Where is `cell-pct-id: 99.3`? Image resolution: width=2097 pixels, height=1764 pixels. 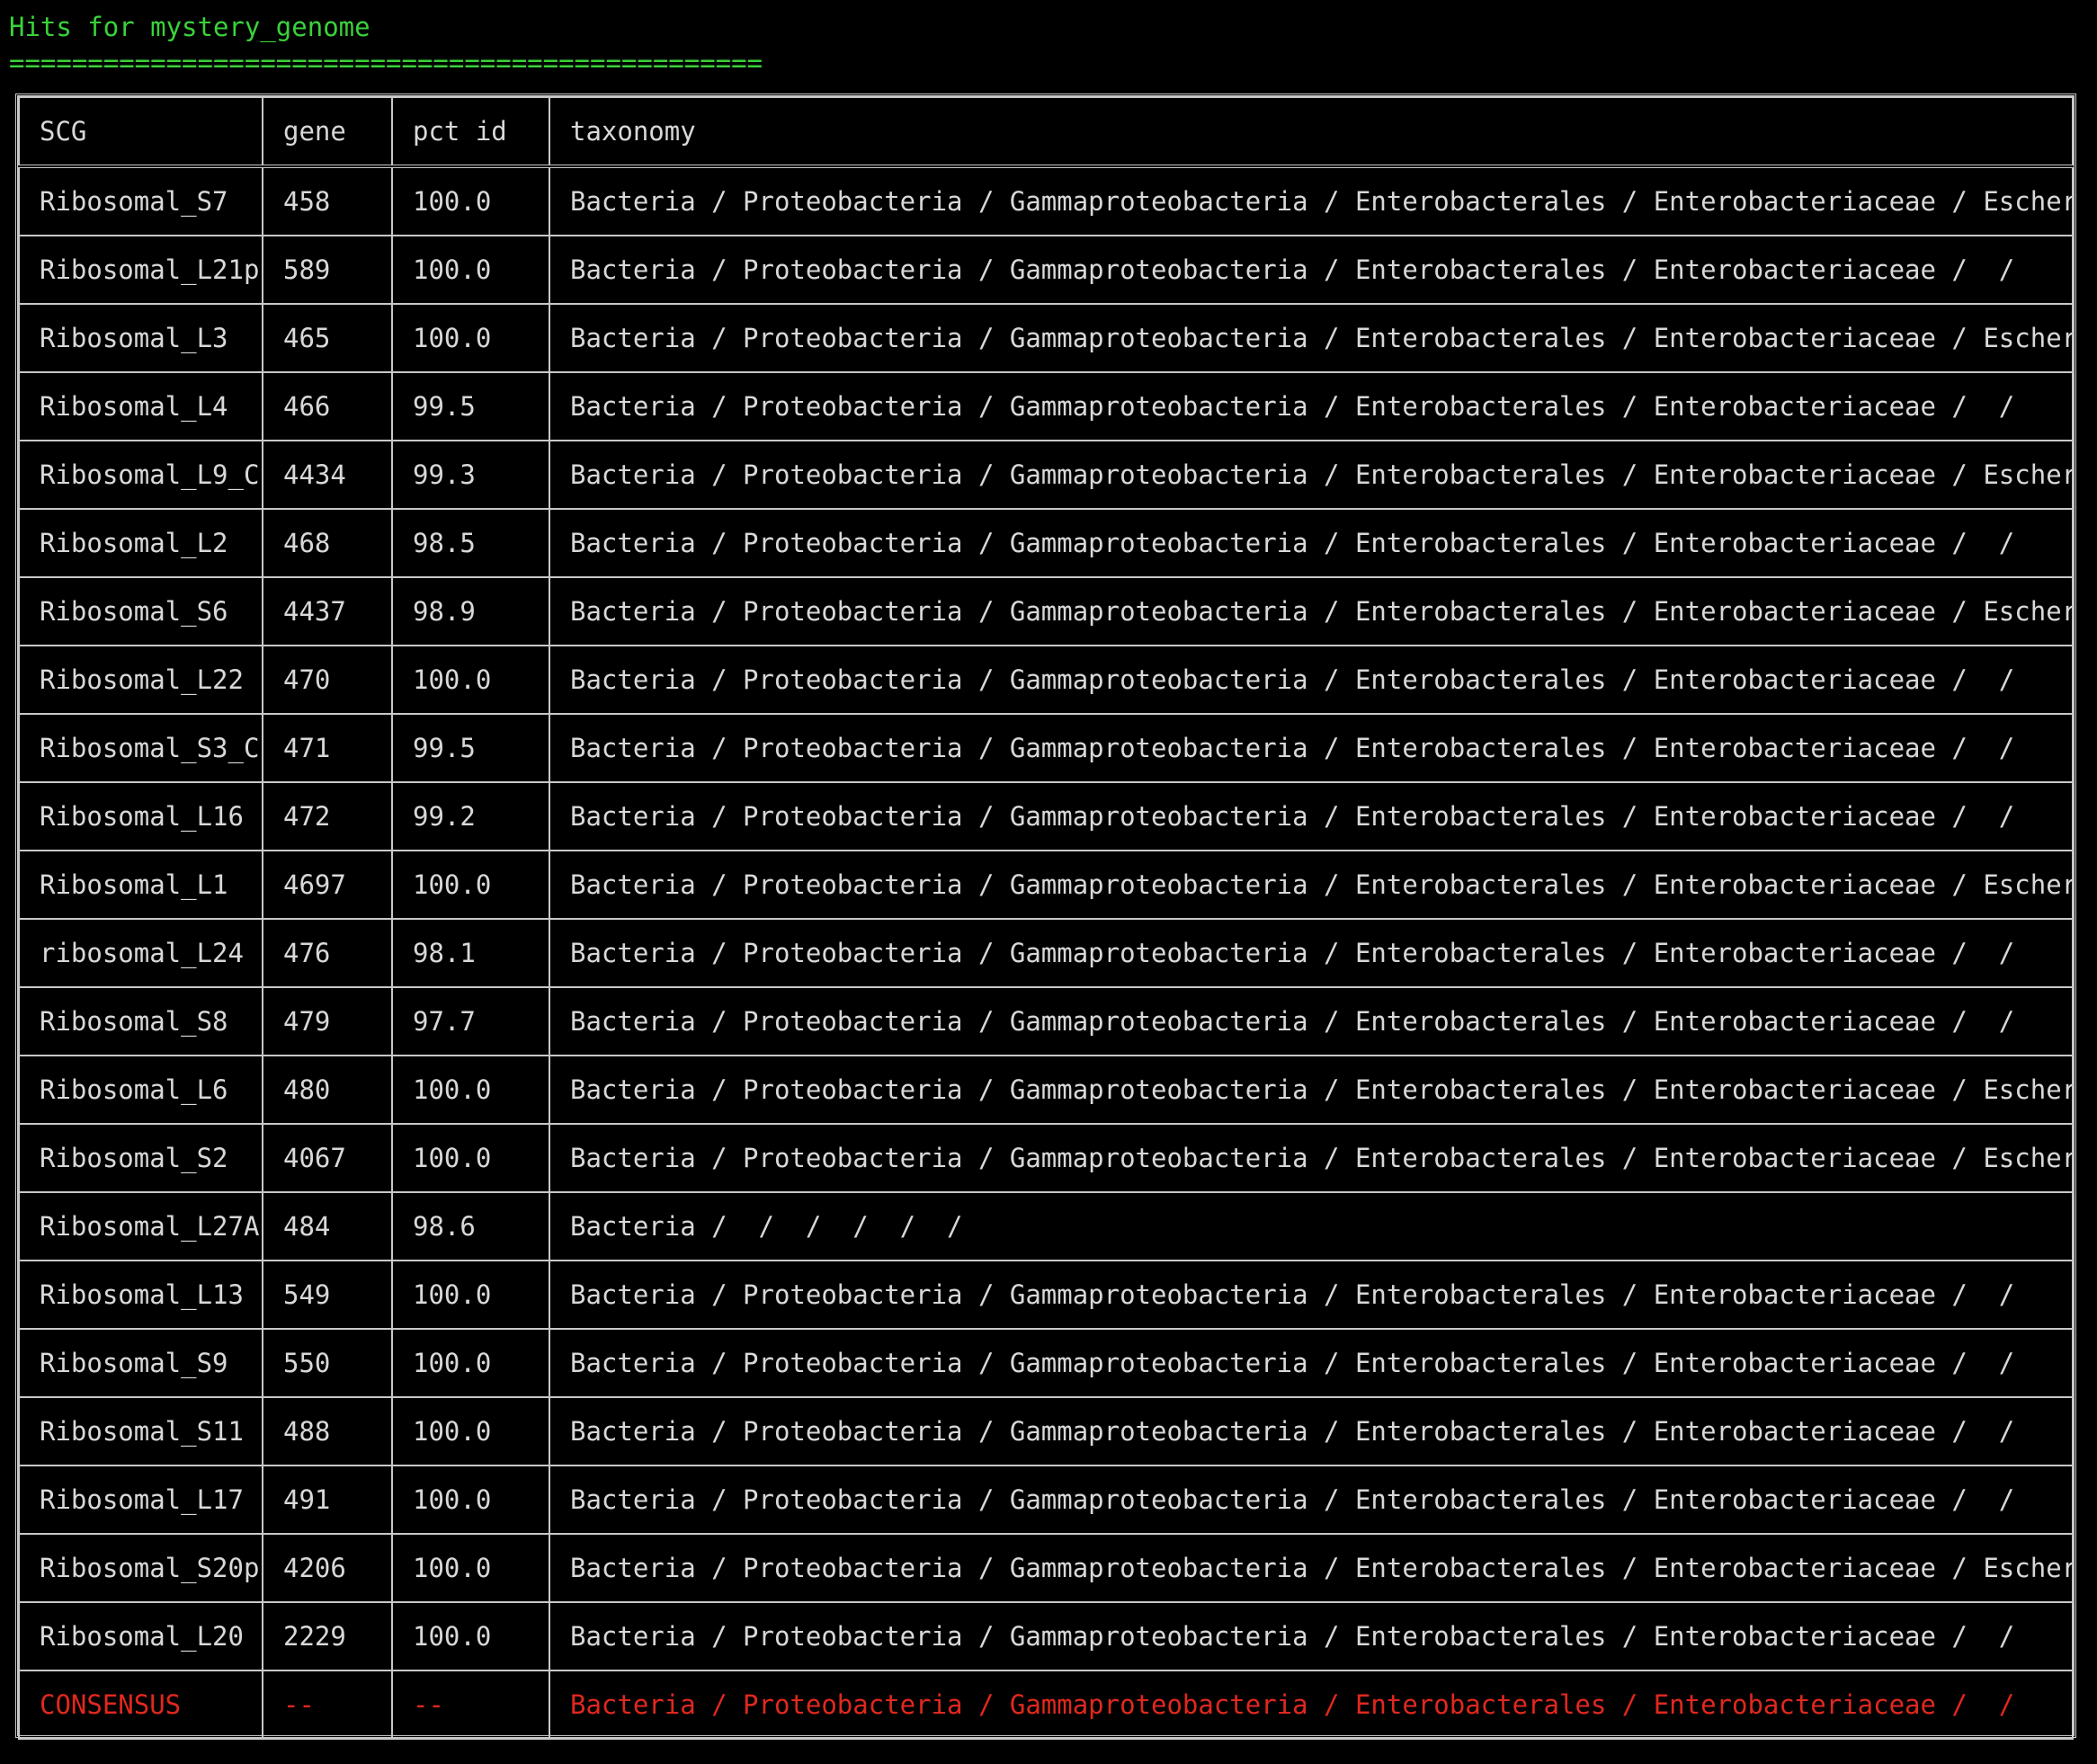
cell-pct-id: 99.3 is located at coordinates (471, 475).